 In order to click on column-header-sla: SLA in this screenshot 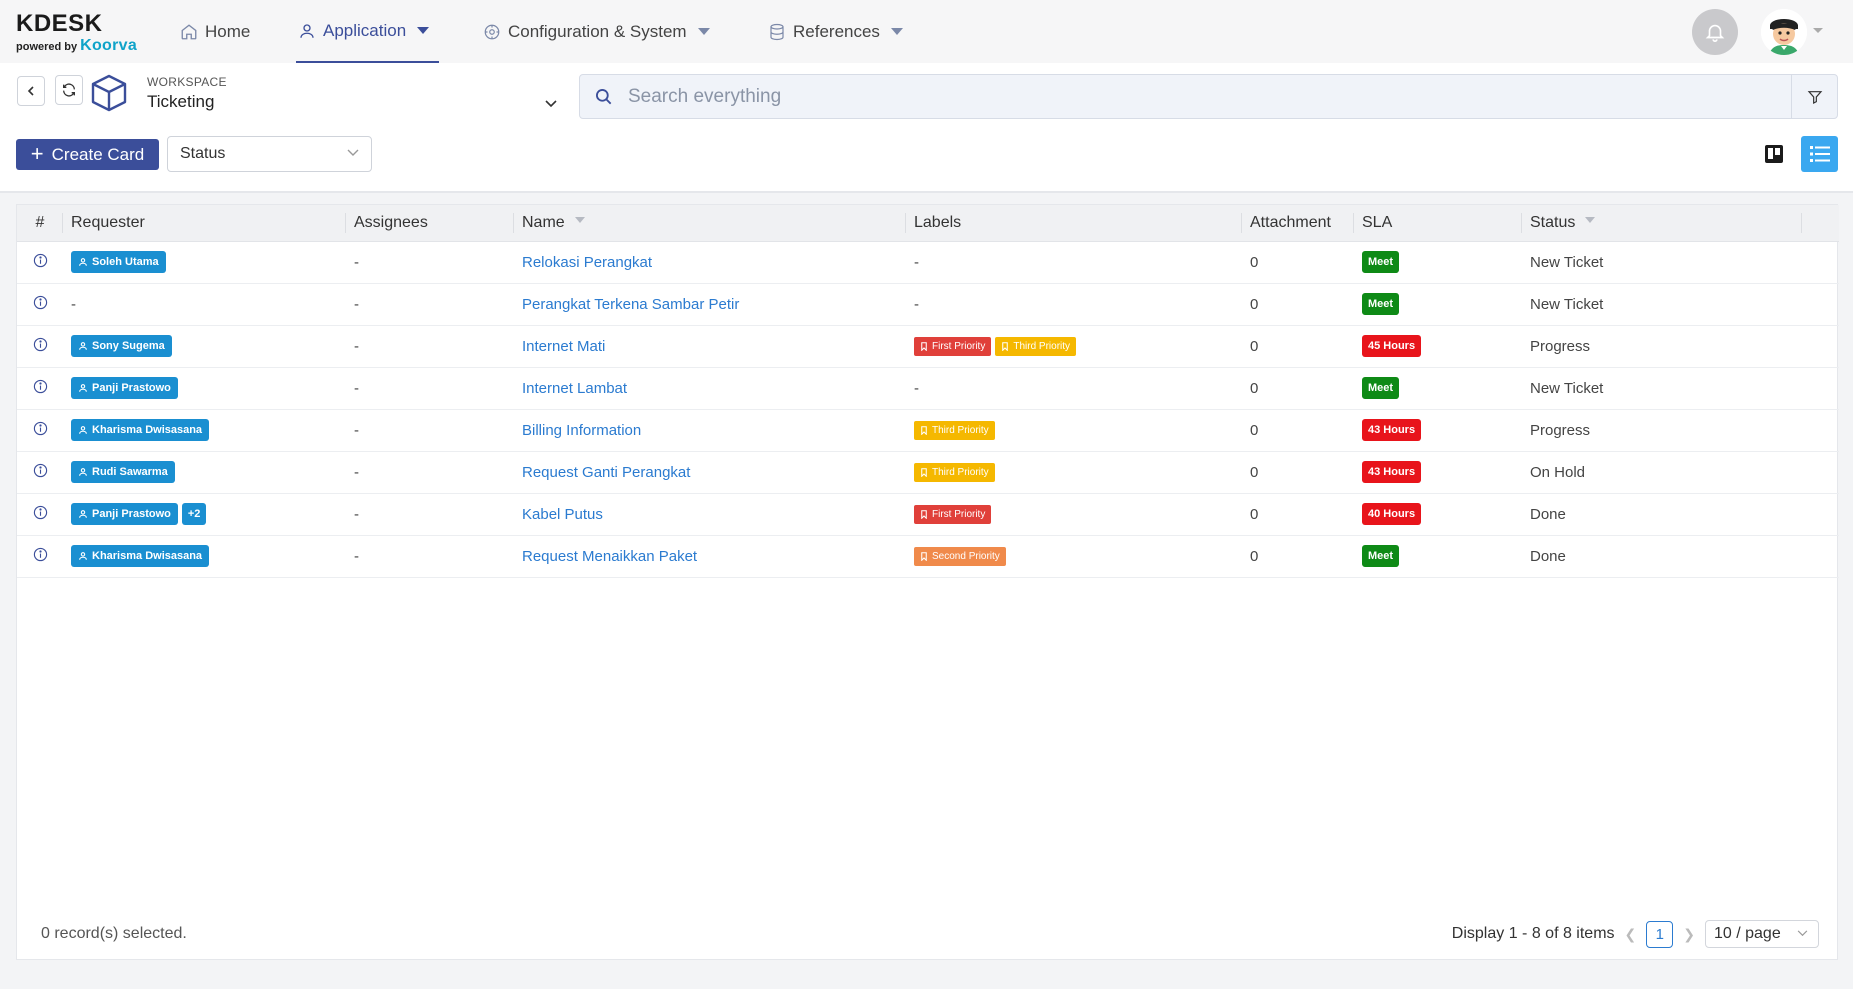, I will do `click(1438, 223)`.